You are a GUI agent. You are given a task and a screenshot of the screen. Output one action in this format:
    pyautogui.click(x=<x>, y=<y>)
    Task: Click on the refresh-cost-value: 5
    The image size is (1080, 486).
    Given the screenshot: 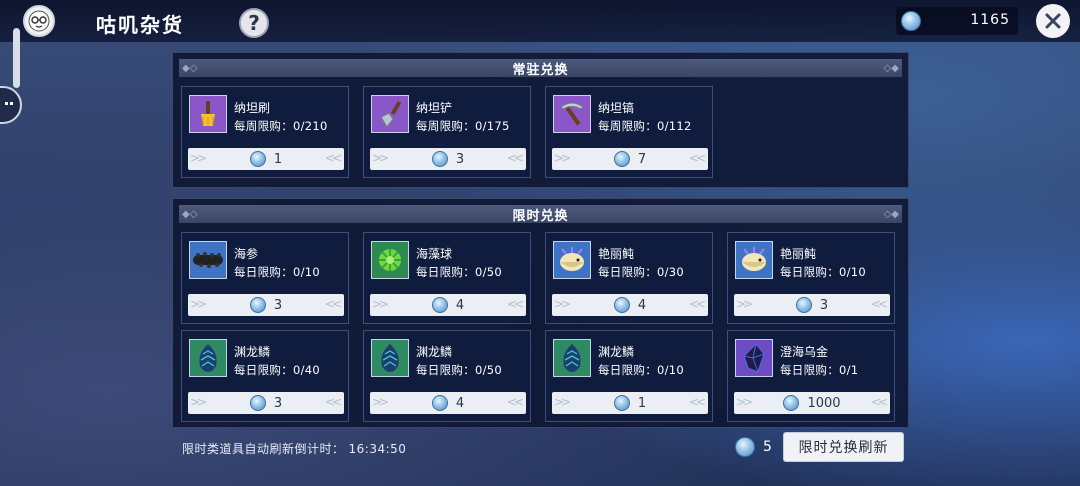 What is the action you would take?
    pyautogui.click(x=767, y=447)
    